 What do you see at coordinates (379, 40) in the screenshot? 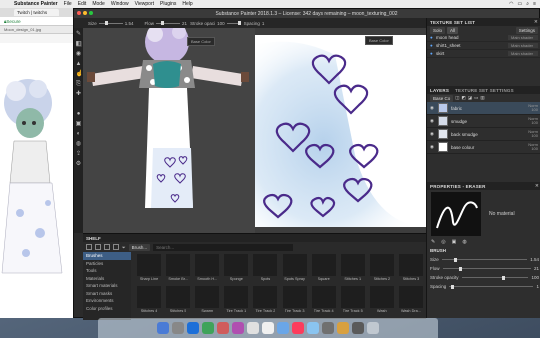
I see `viewport-2d-channel-dropdown: Base Color` at bounding box center [379, 40].